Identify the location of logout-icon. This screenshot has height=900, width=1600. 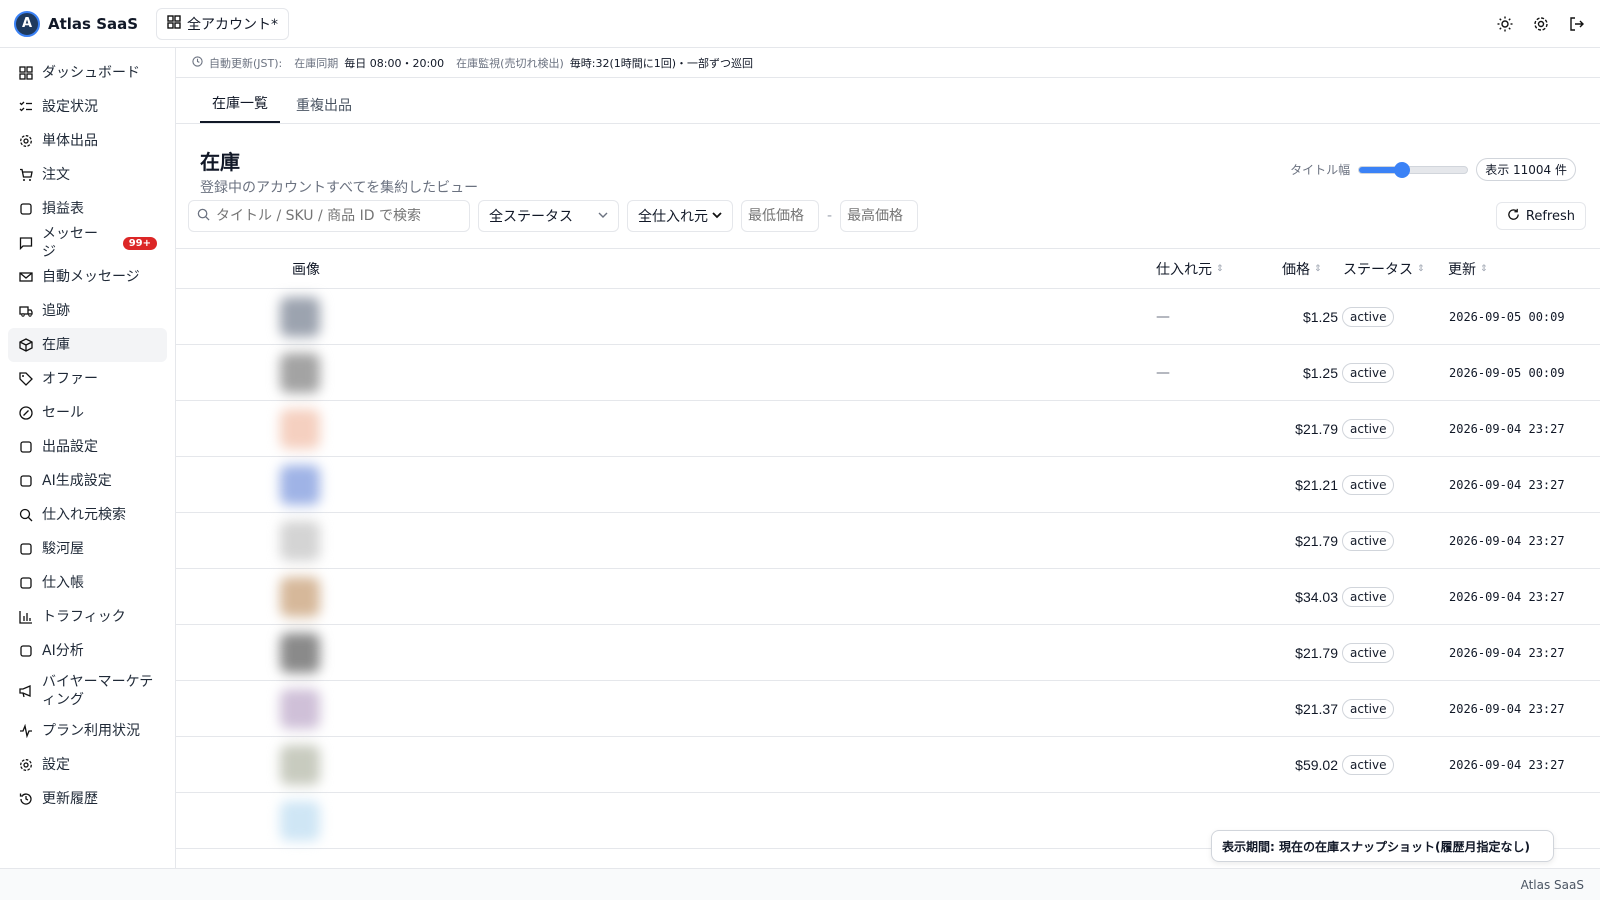
(1577, 24).